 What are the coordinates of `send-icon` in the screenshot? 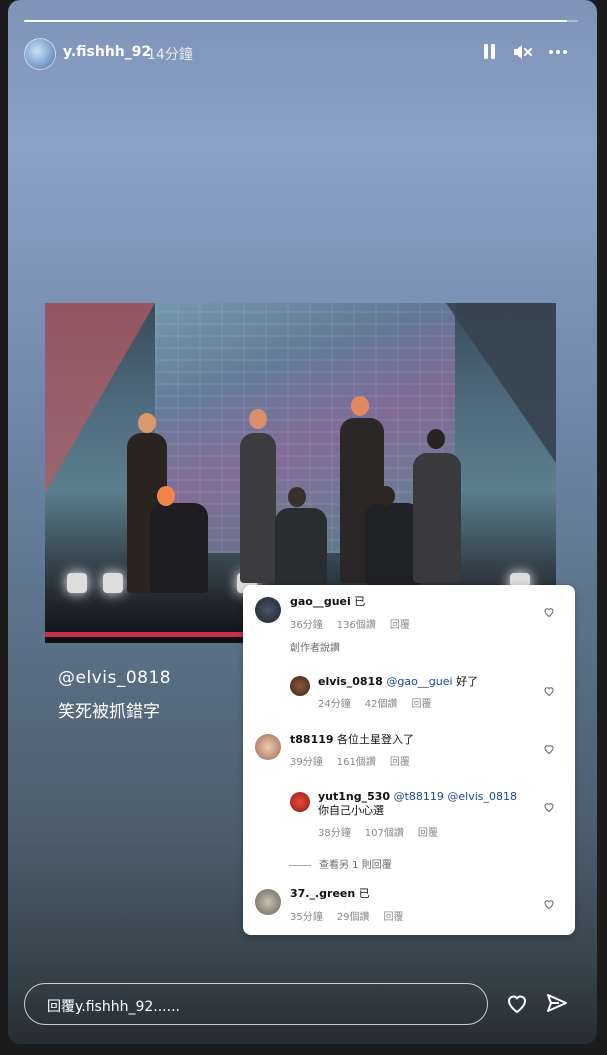 It's located at (557, 1003).